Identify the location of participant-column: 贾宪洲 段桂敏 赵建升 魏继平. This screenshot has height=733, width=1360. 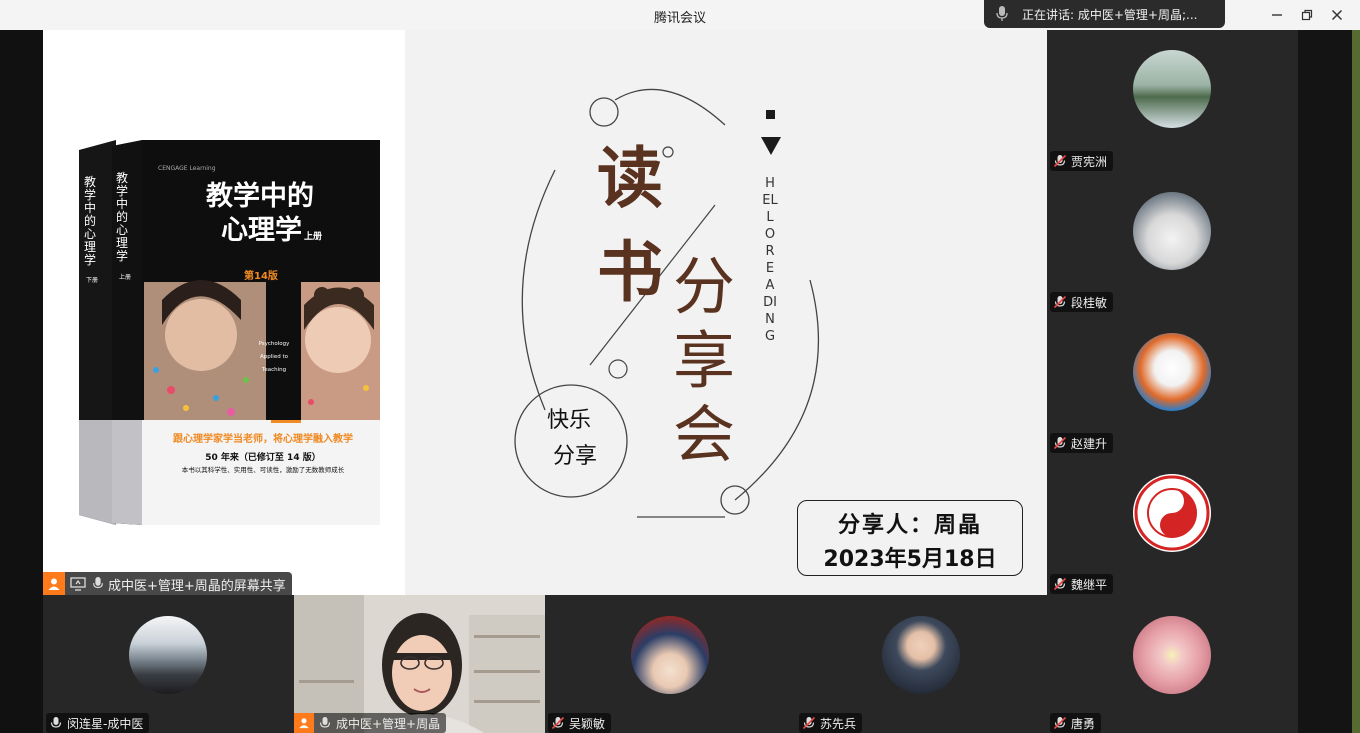
(1172, 312).